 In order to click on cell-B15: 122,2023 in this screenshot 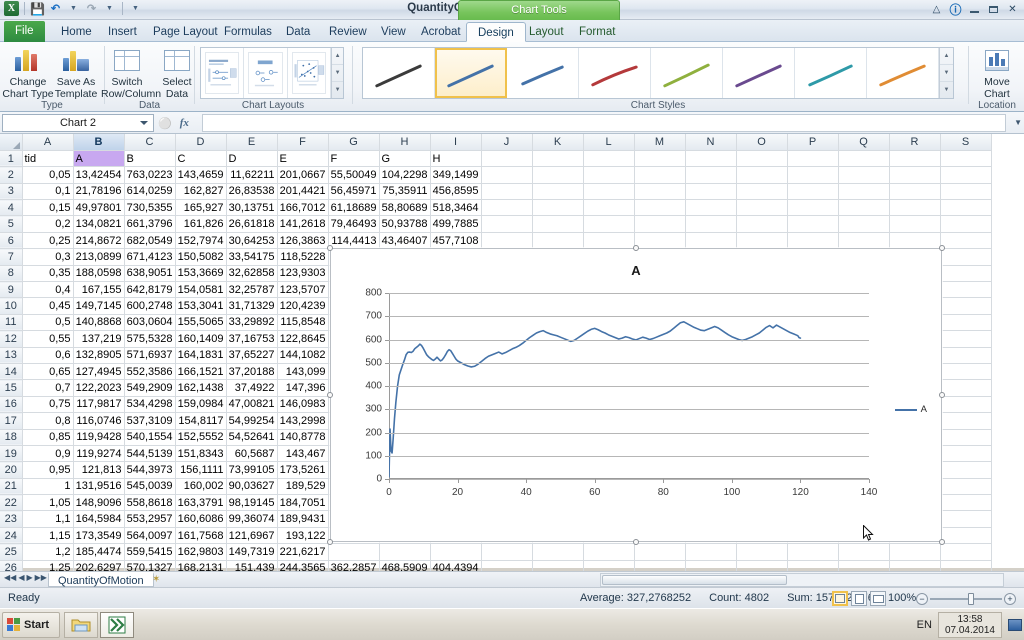, I will do `click(98, 388)`.